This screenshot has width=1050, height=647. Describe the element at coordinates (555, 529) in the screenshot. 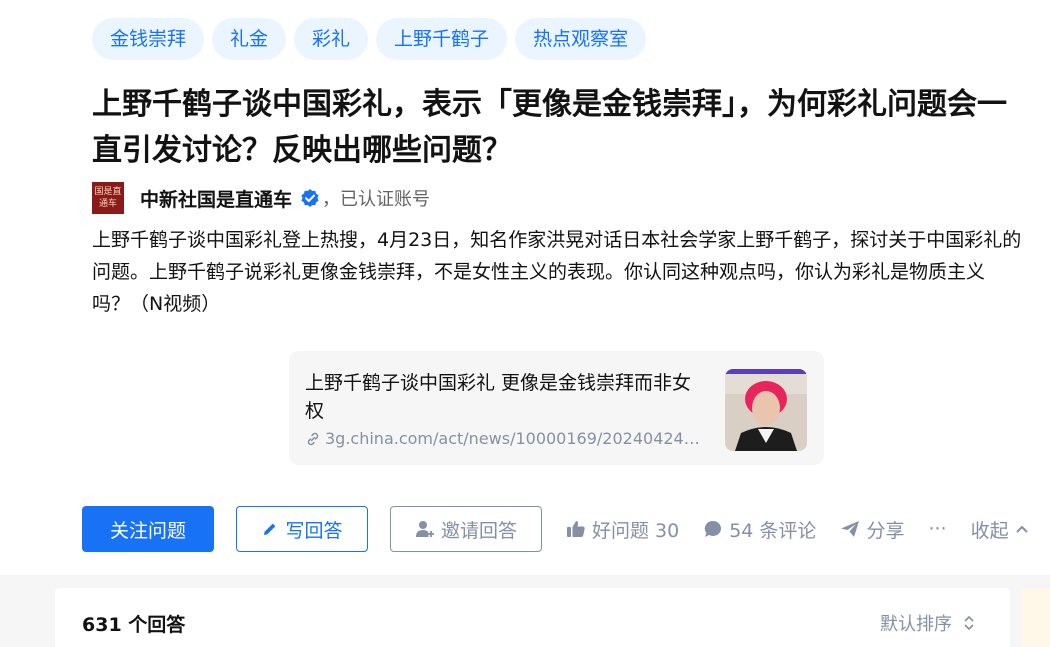

I see `question-actions: 关注问题 写回答 邀请回答 好问题 30 54 条评论 分享 ··· 收起` at that location.